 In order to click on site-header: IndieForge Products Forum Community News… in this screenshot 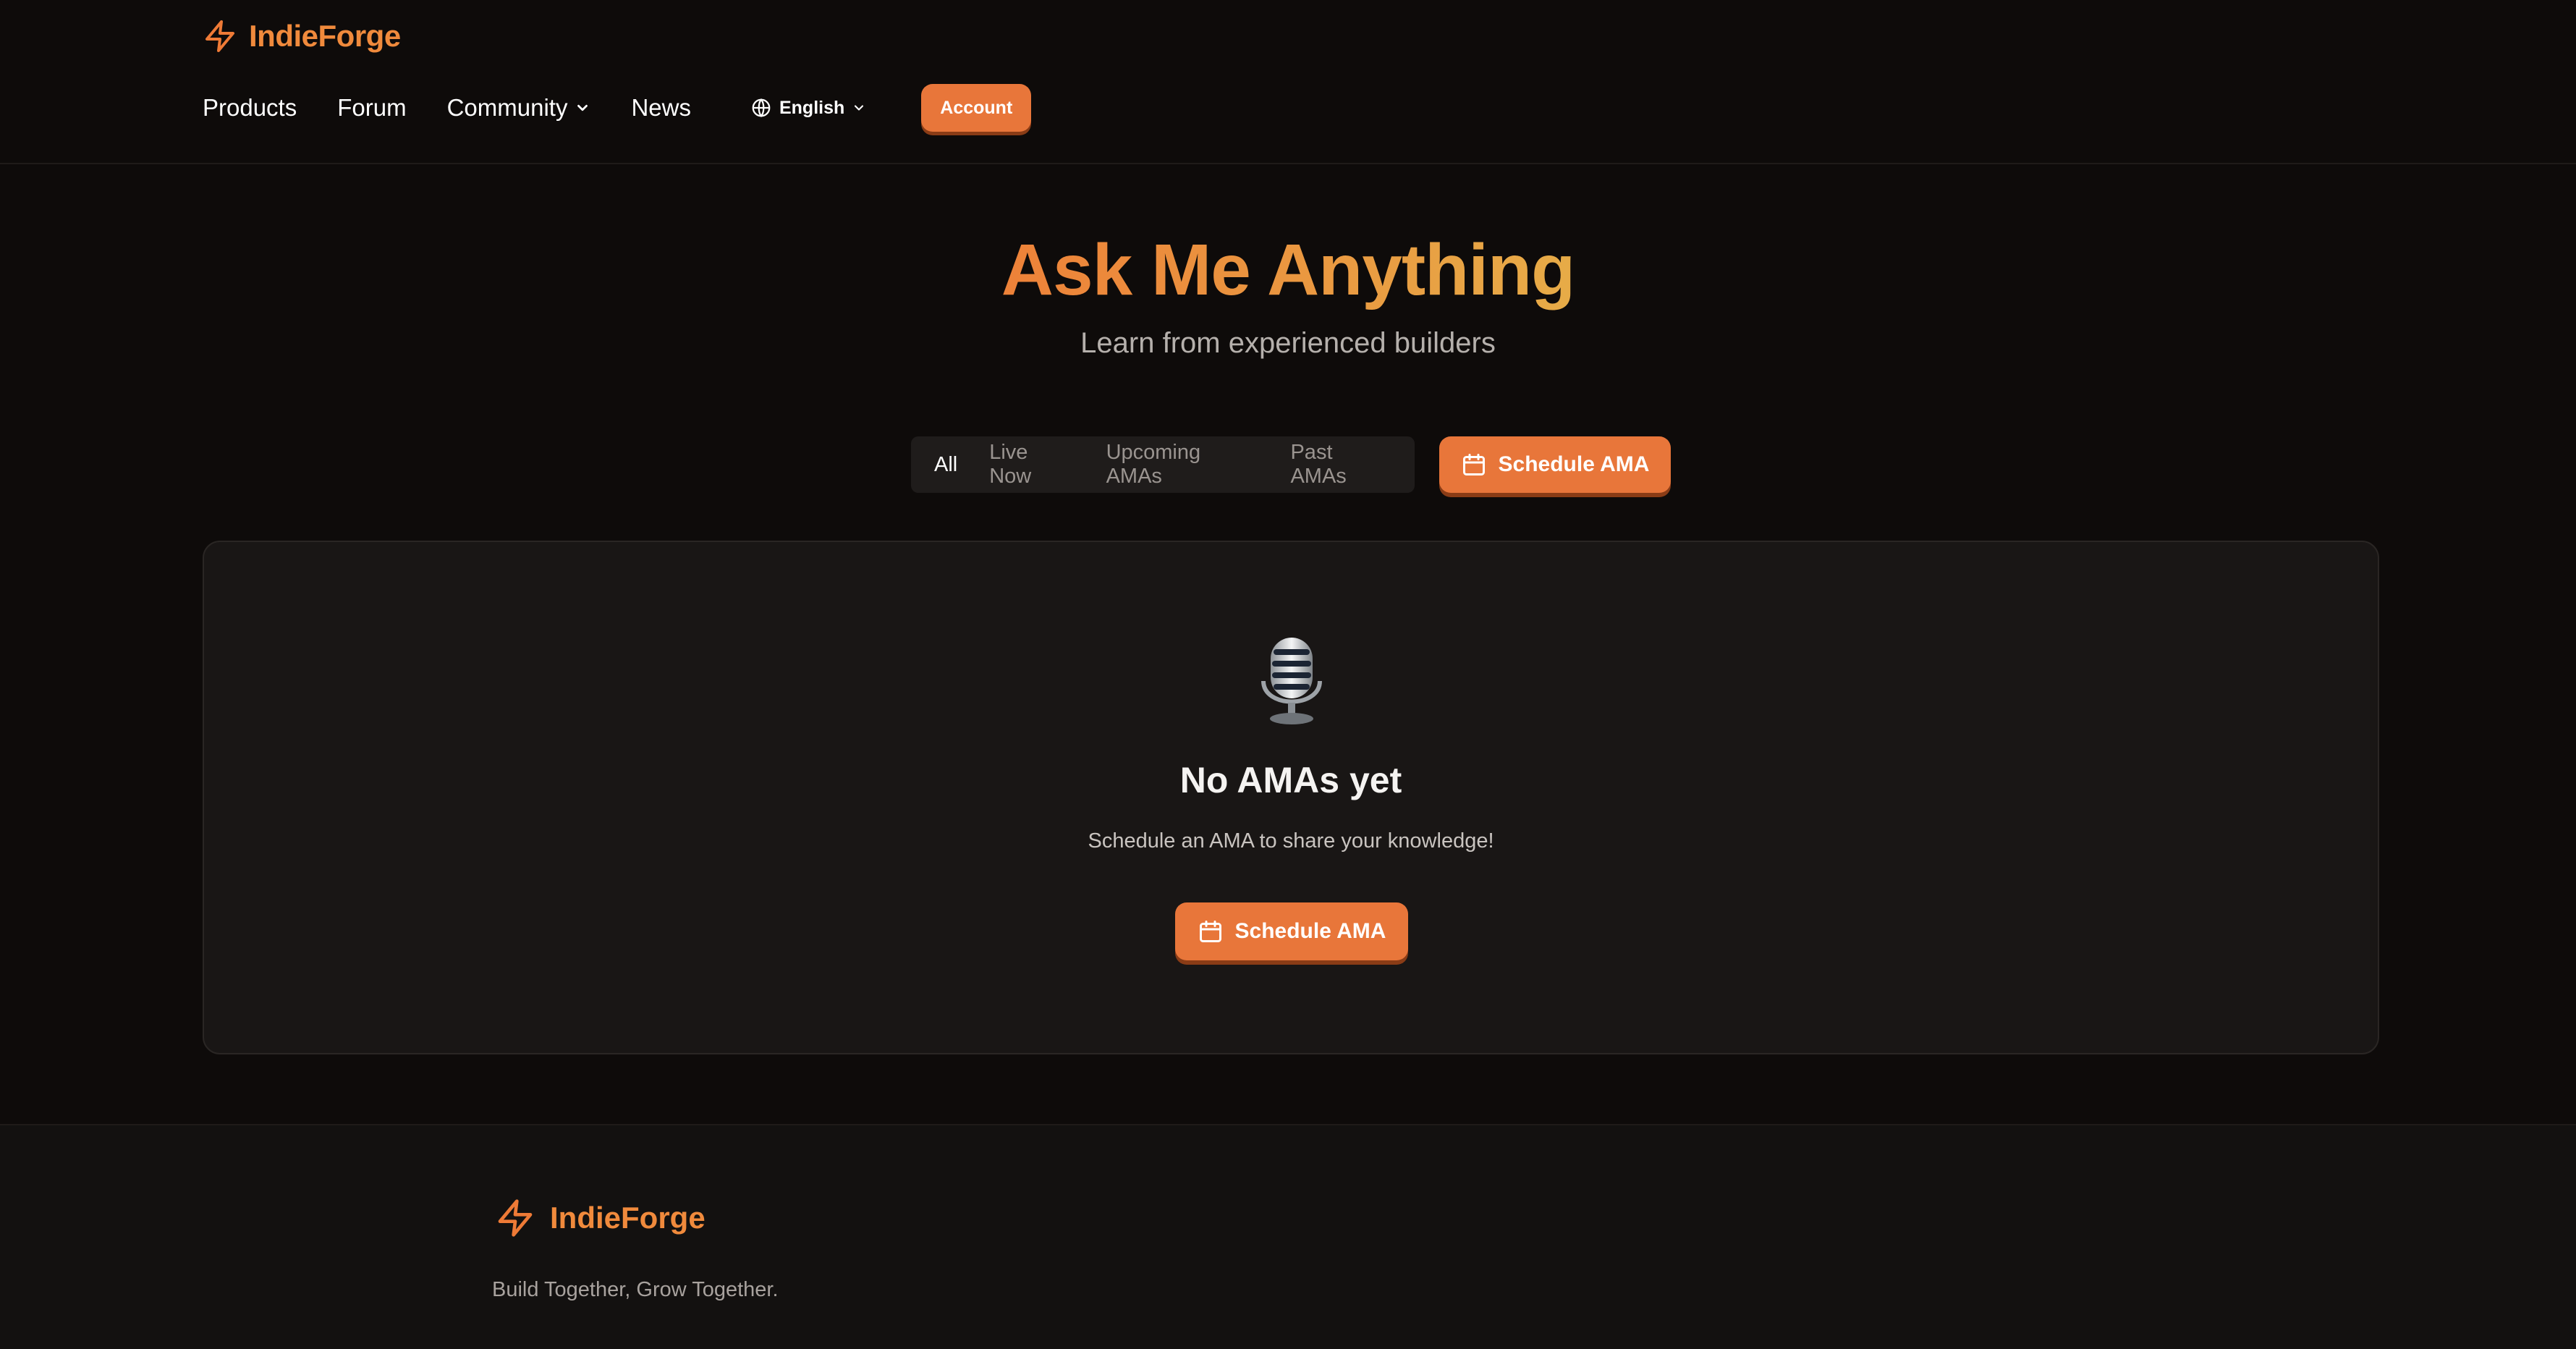, I will do `click(1288, 82)`.